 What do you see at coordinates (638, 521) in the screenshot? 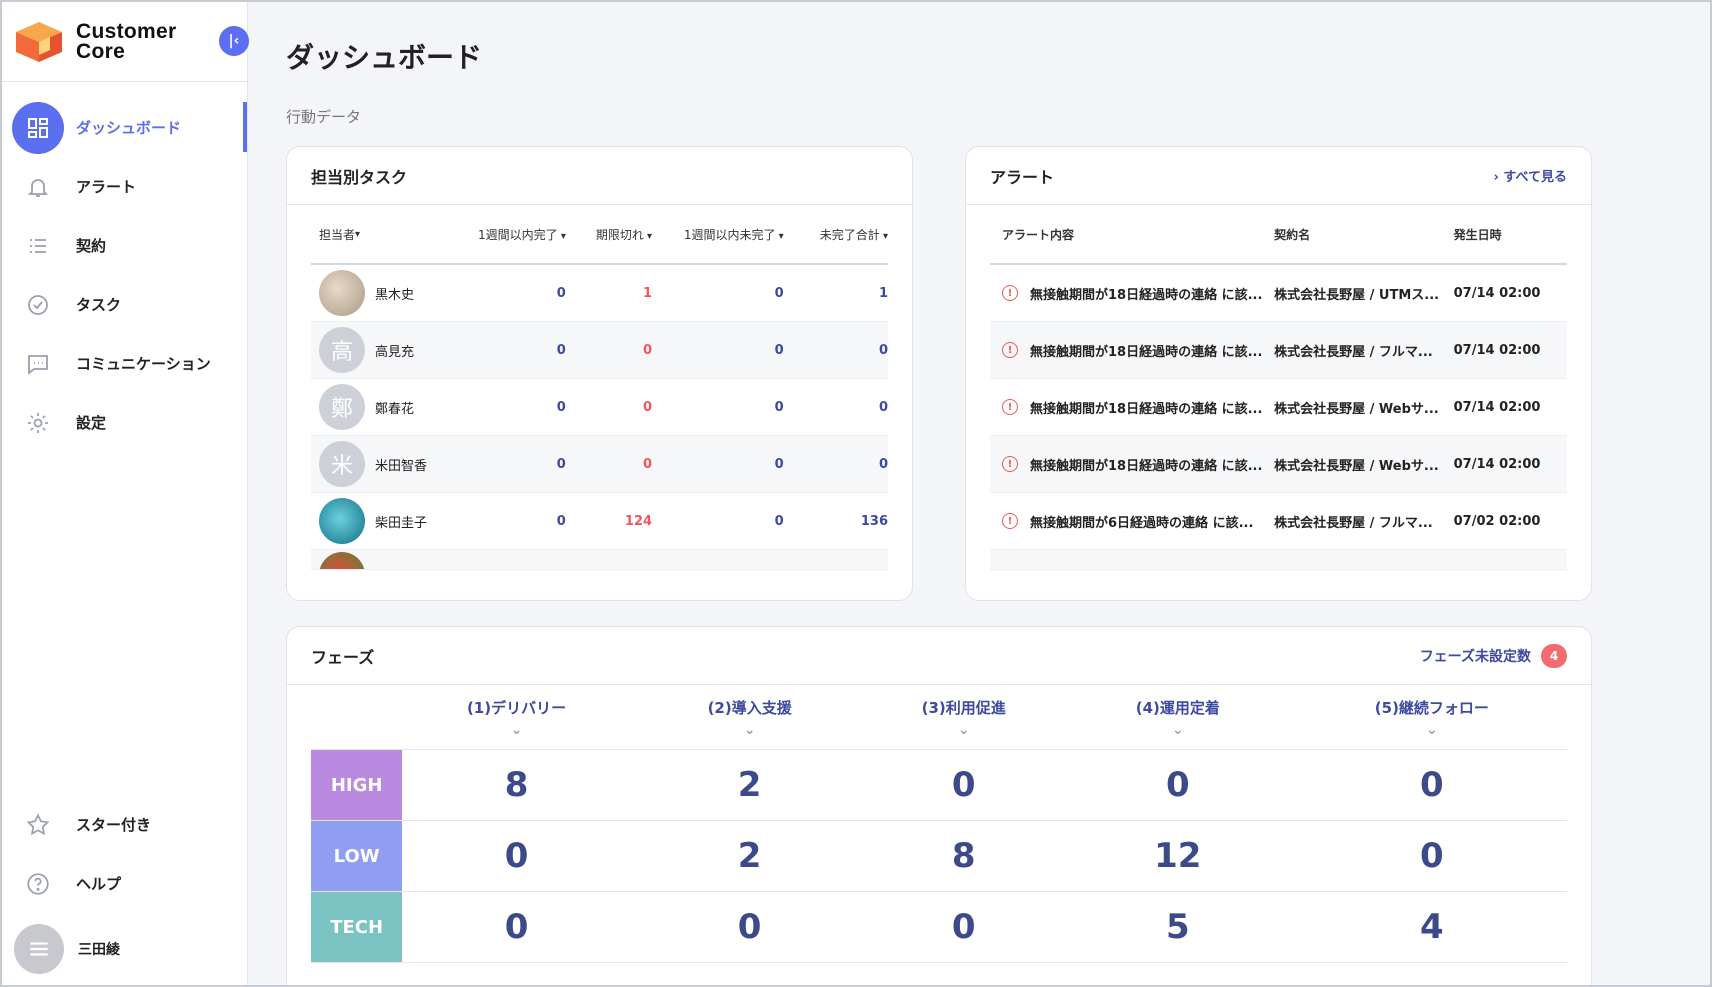
I see `cell: 124` at bounding box center [638, 521].